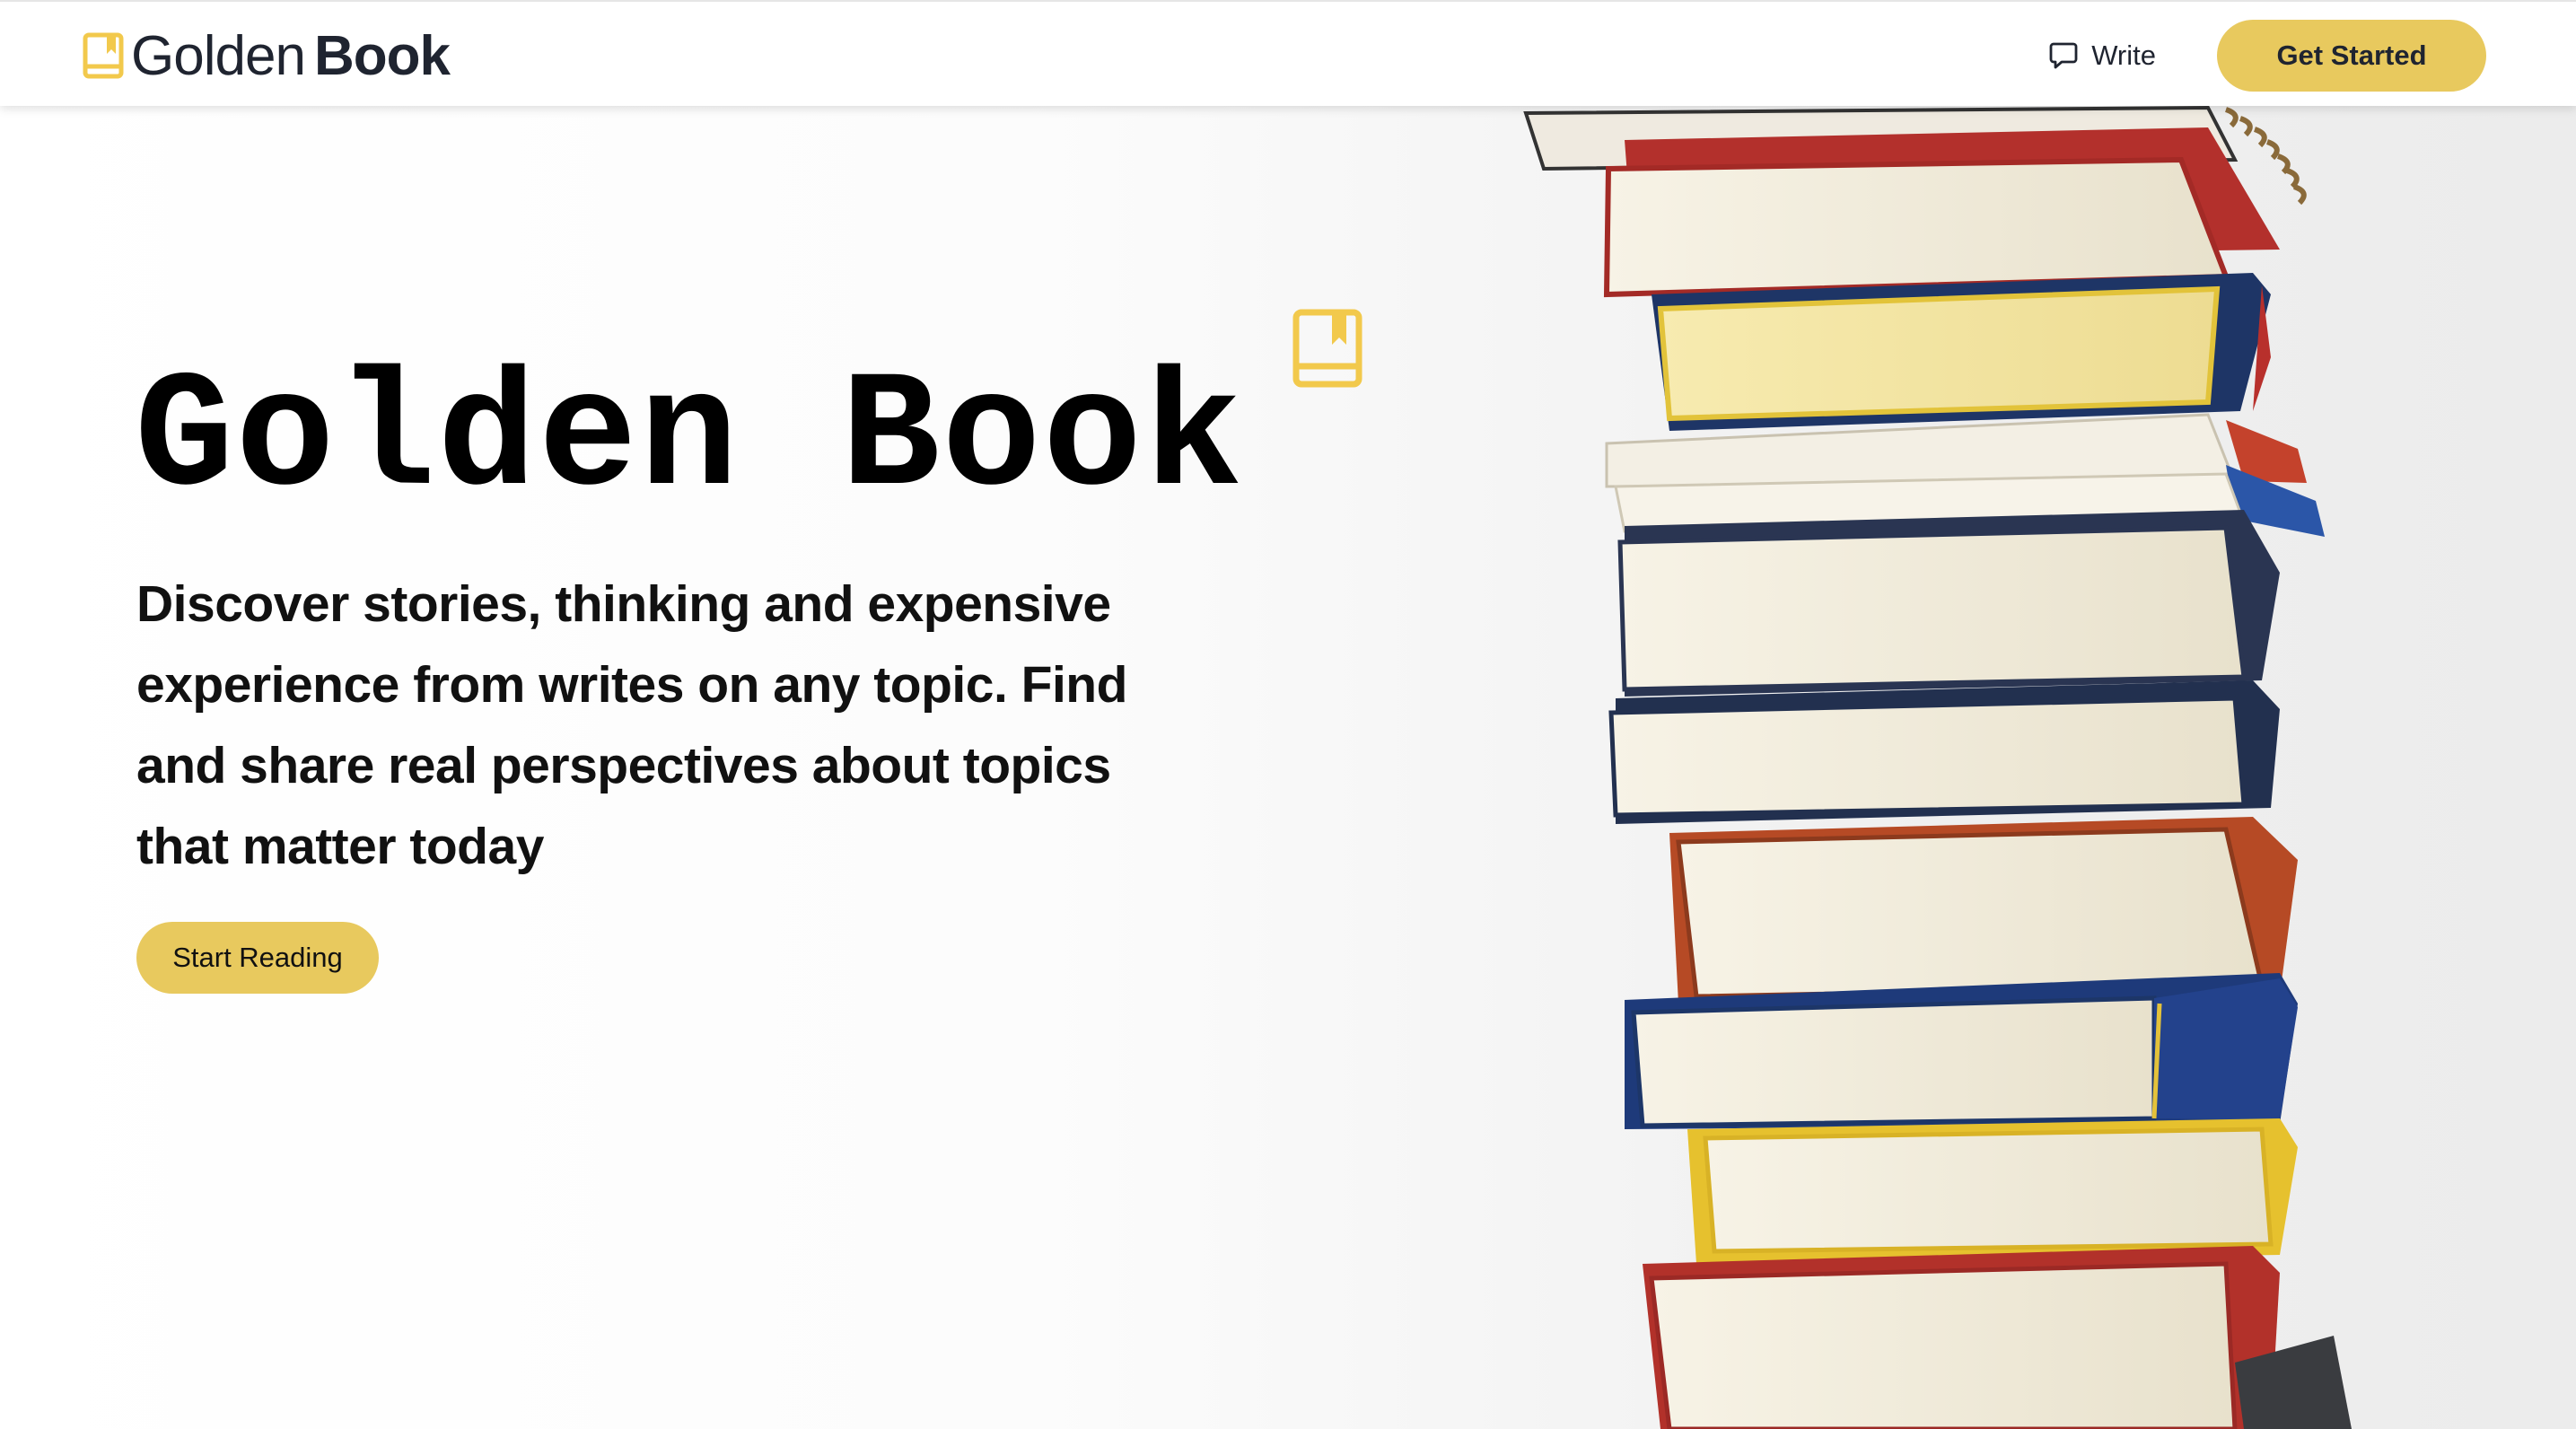  I want to click on top-nav-bar: Golden Book Write Get Started, so click(1288, 53).